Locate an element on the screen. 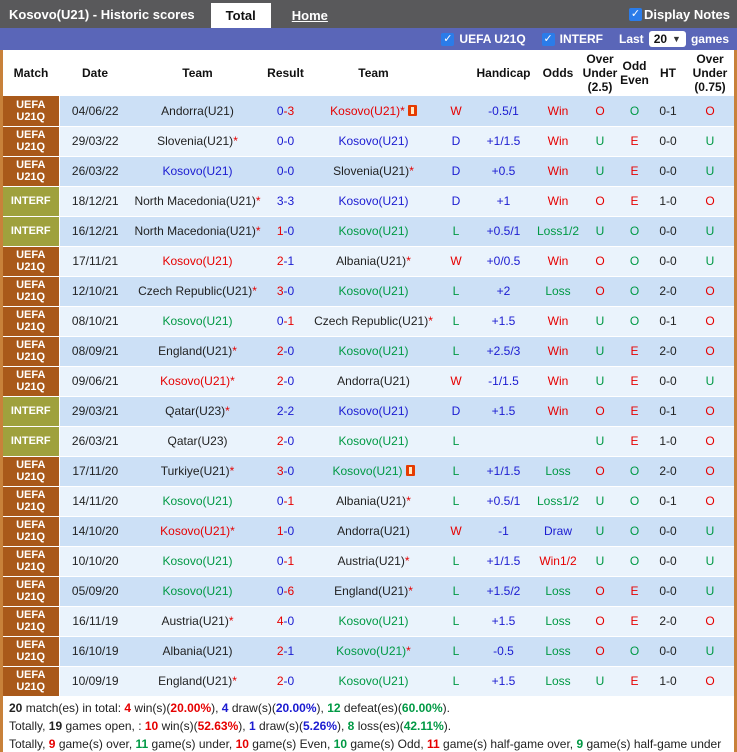 Image resolution: width=737 pixels, height=752 pixels. date-cell: 12/10/21 is located at coordinates (95, 291).